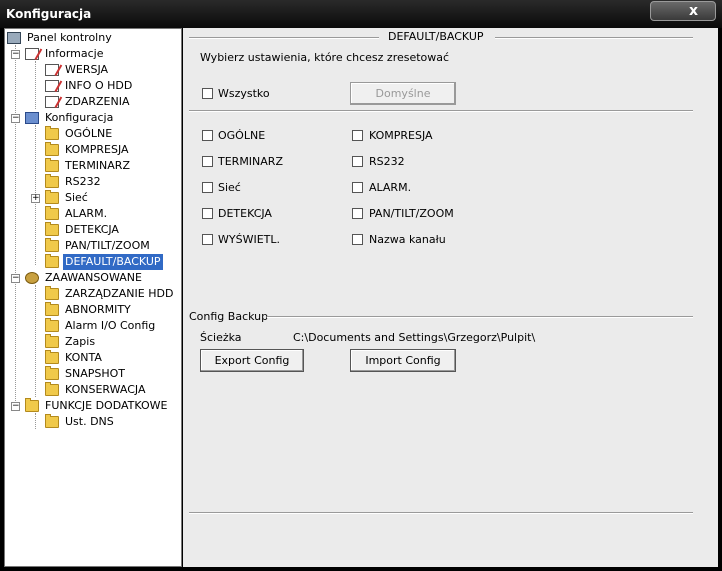 Image resolution: width=722 pixels, height=571 pixels. I want to click on tree-item-zaawansowane: ZAAWANSOWANE, so click(102, 278).